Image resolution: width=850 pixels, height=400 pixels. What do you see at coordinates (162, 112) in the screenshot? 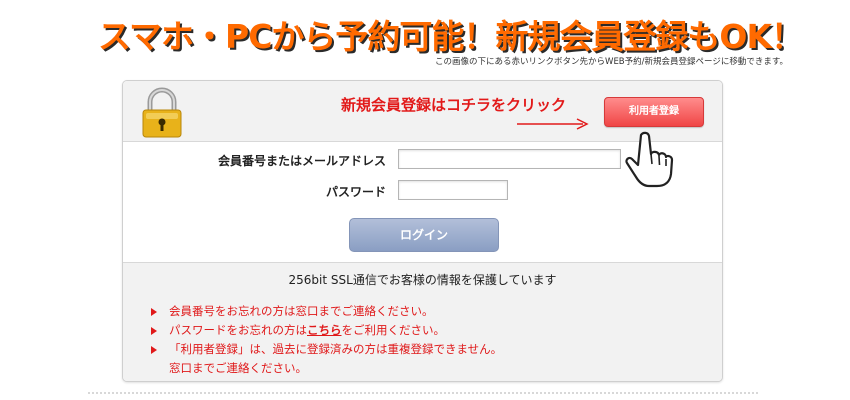
I see `lock-icon` at bounding box center [162, 112].